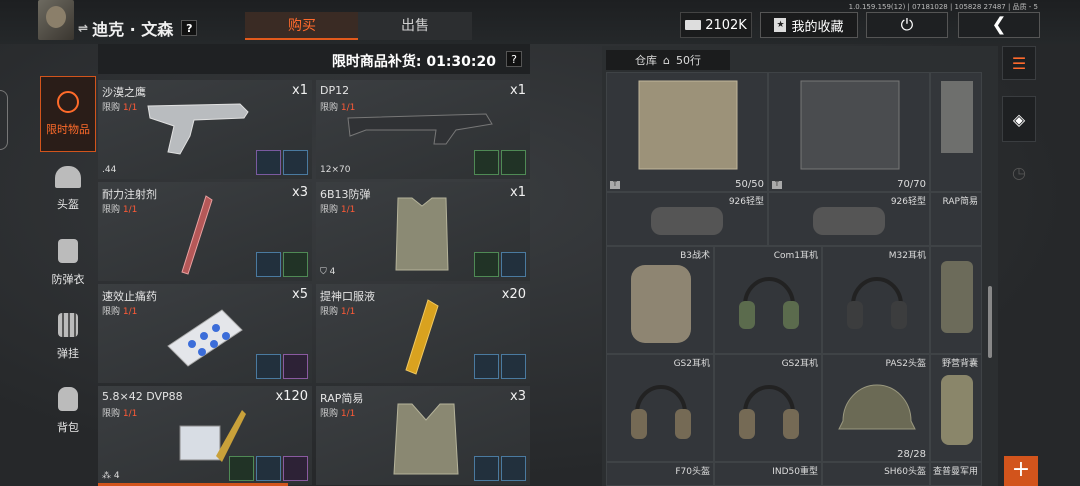 This screenshot has width=1080, height=486. I want to click on shop-item-card: 速效止痛药 限购 1/1 x5, so click(205, 333).